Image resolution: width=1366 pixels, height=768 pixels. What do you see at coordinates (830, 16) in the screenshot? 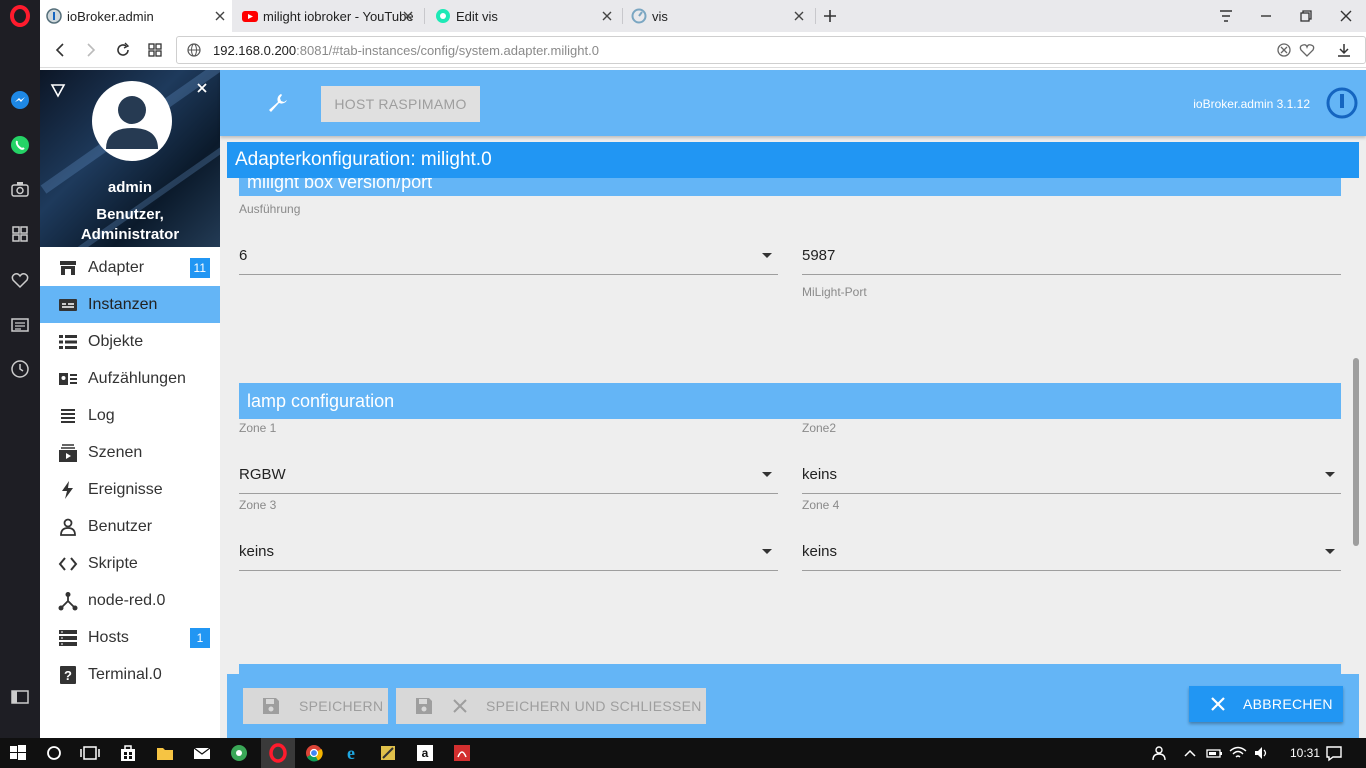
I see `new-tab-icon` at bounding box center [830, 16].